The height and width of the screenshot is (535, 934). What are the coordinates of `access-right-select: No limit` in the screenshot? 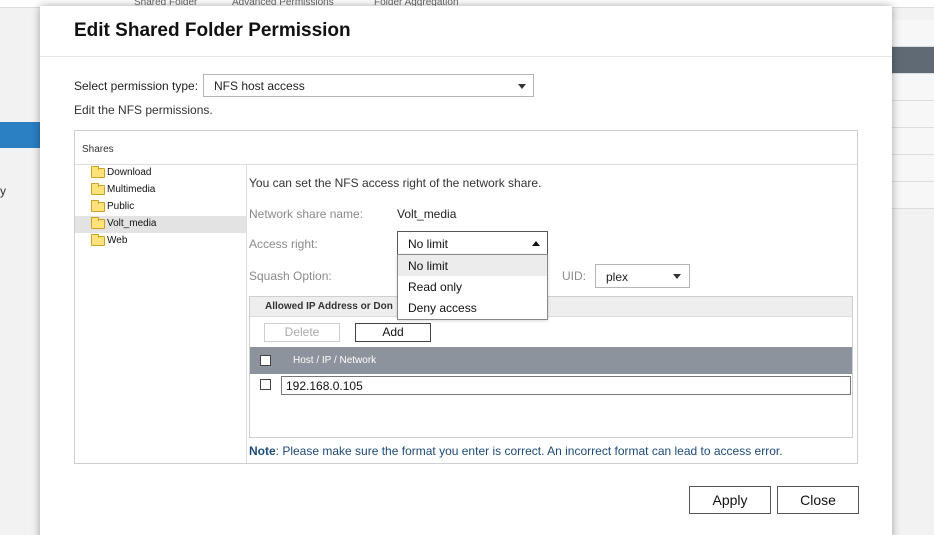 It's located at (472, 243).